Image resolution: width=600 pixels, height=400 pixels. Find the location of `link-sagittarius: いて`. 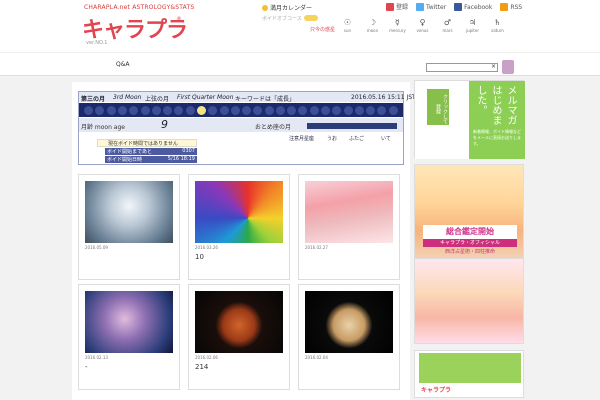

link-sagittarius: いて is located at coordinates (386, 138).